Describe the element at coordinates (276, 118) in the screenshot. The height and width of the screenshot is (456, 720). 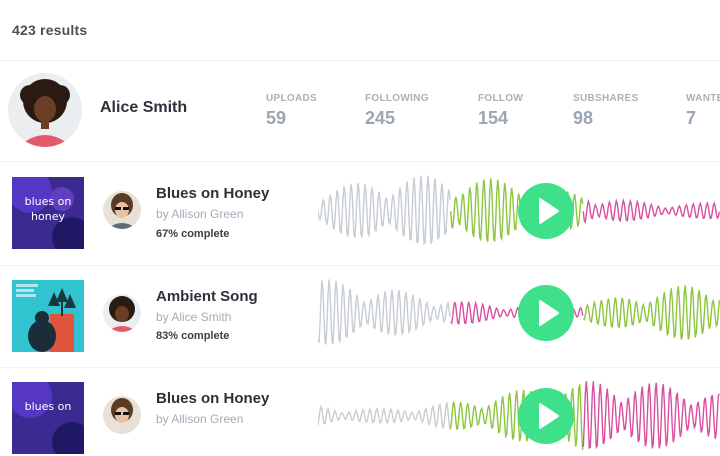
I see `stat-value: 59` at that location.